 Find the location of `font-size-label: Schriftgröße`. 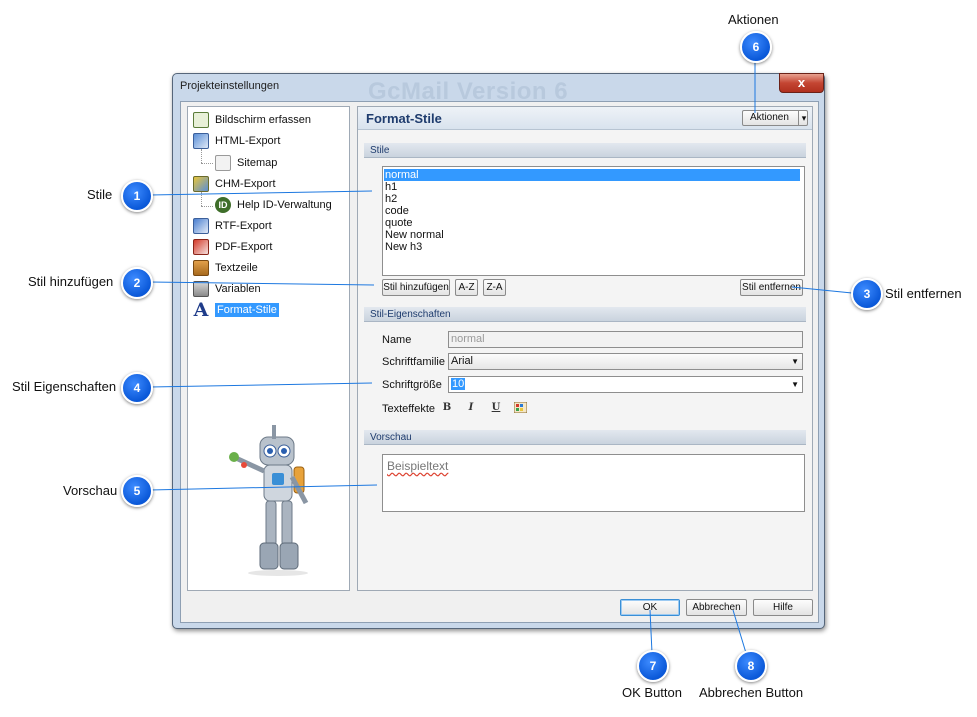

font-size-label: Schriftgröße is located at coordinates (412, 385).